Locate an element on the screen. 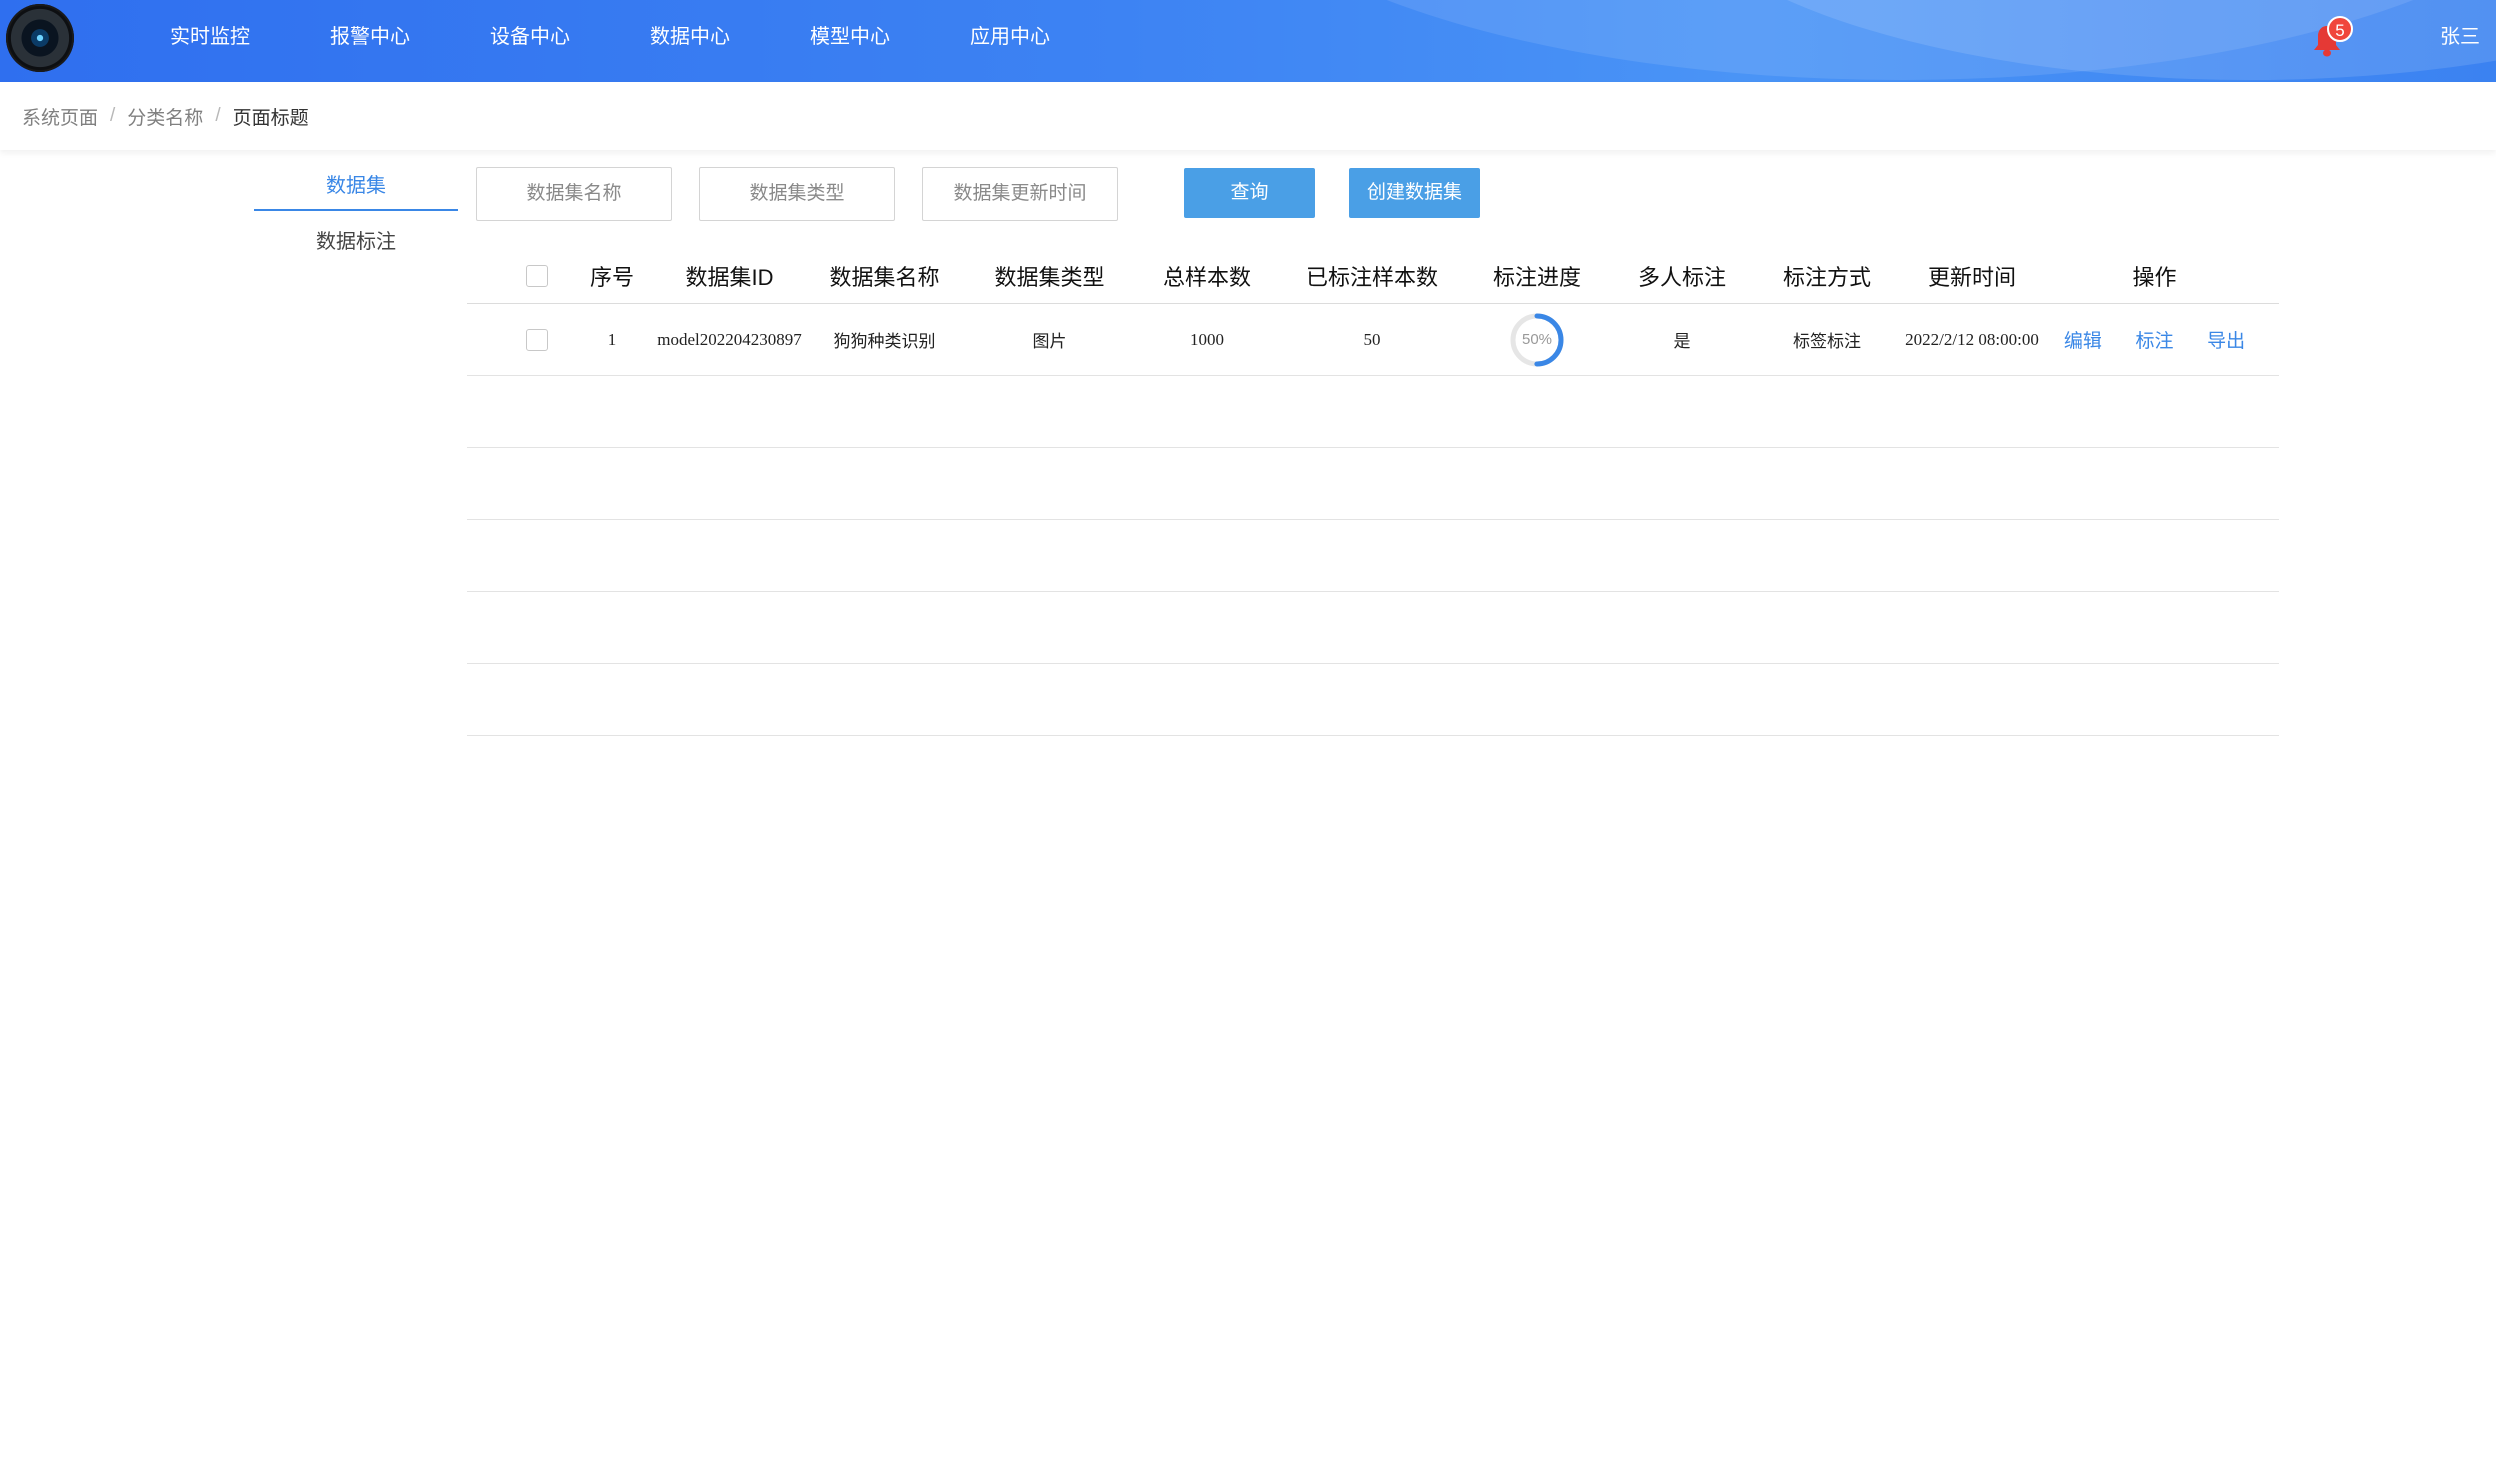 The height and width of the screenshot is (1474, 2496). cell-labeled-samples: 50 is located at coordinates (1372, 339).